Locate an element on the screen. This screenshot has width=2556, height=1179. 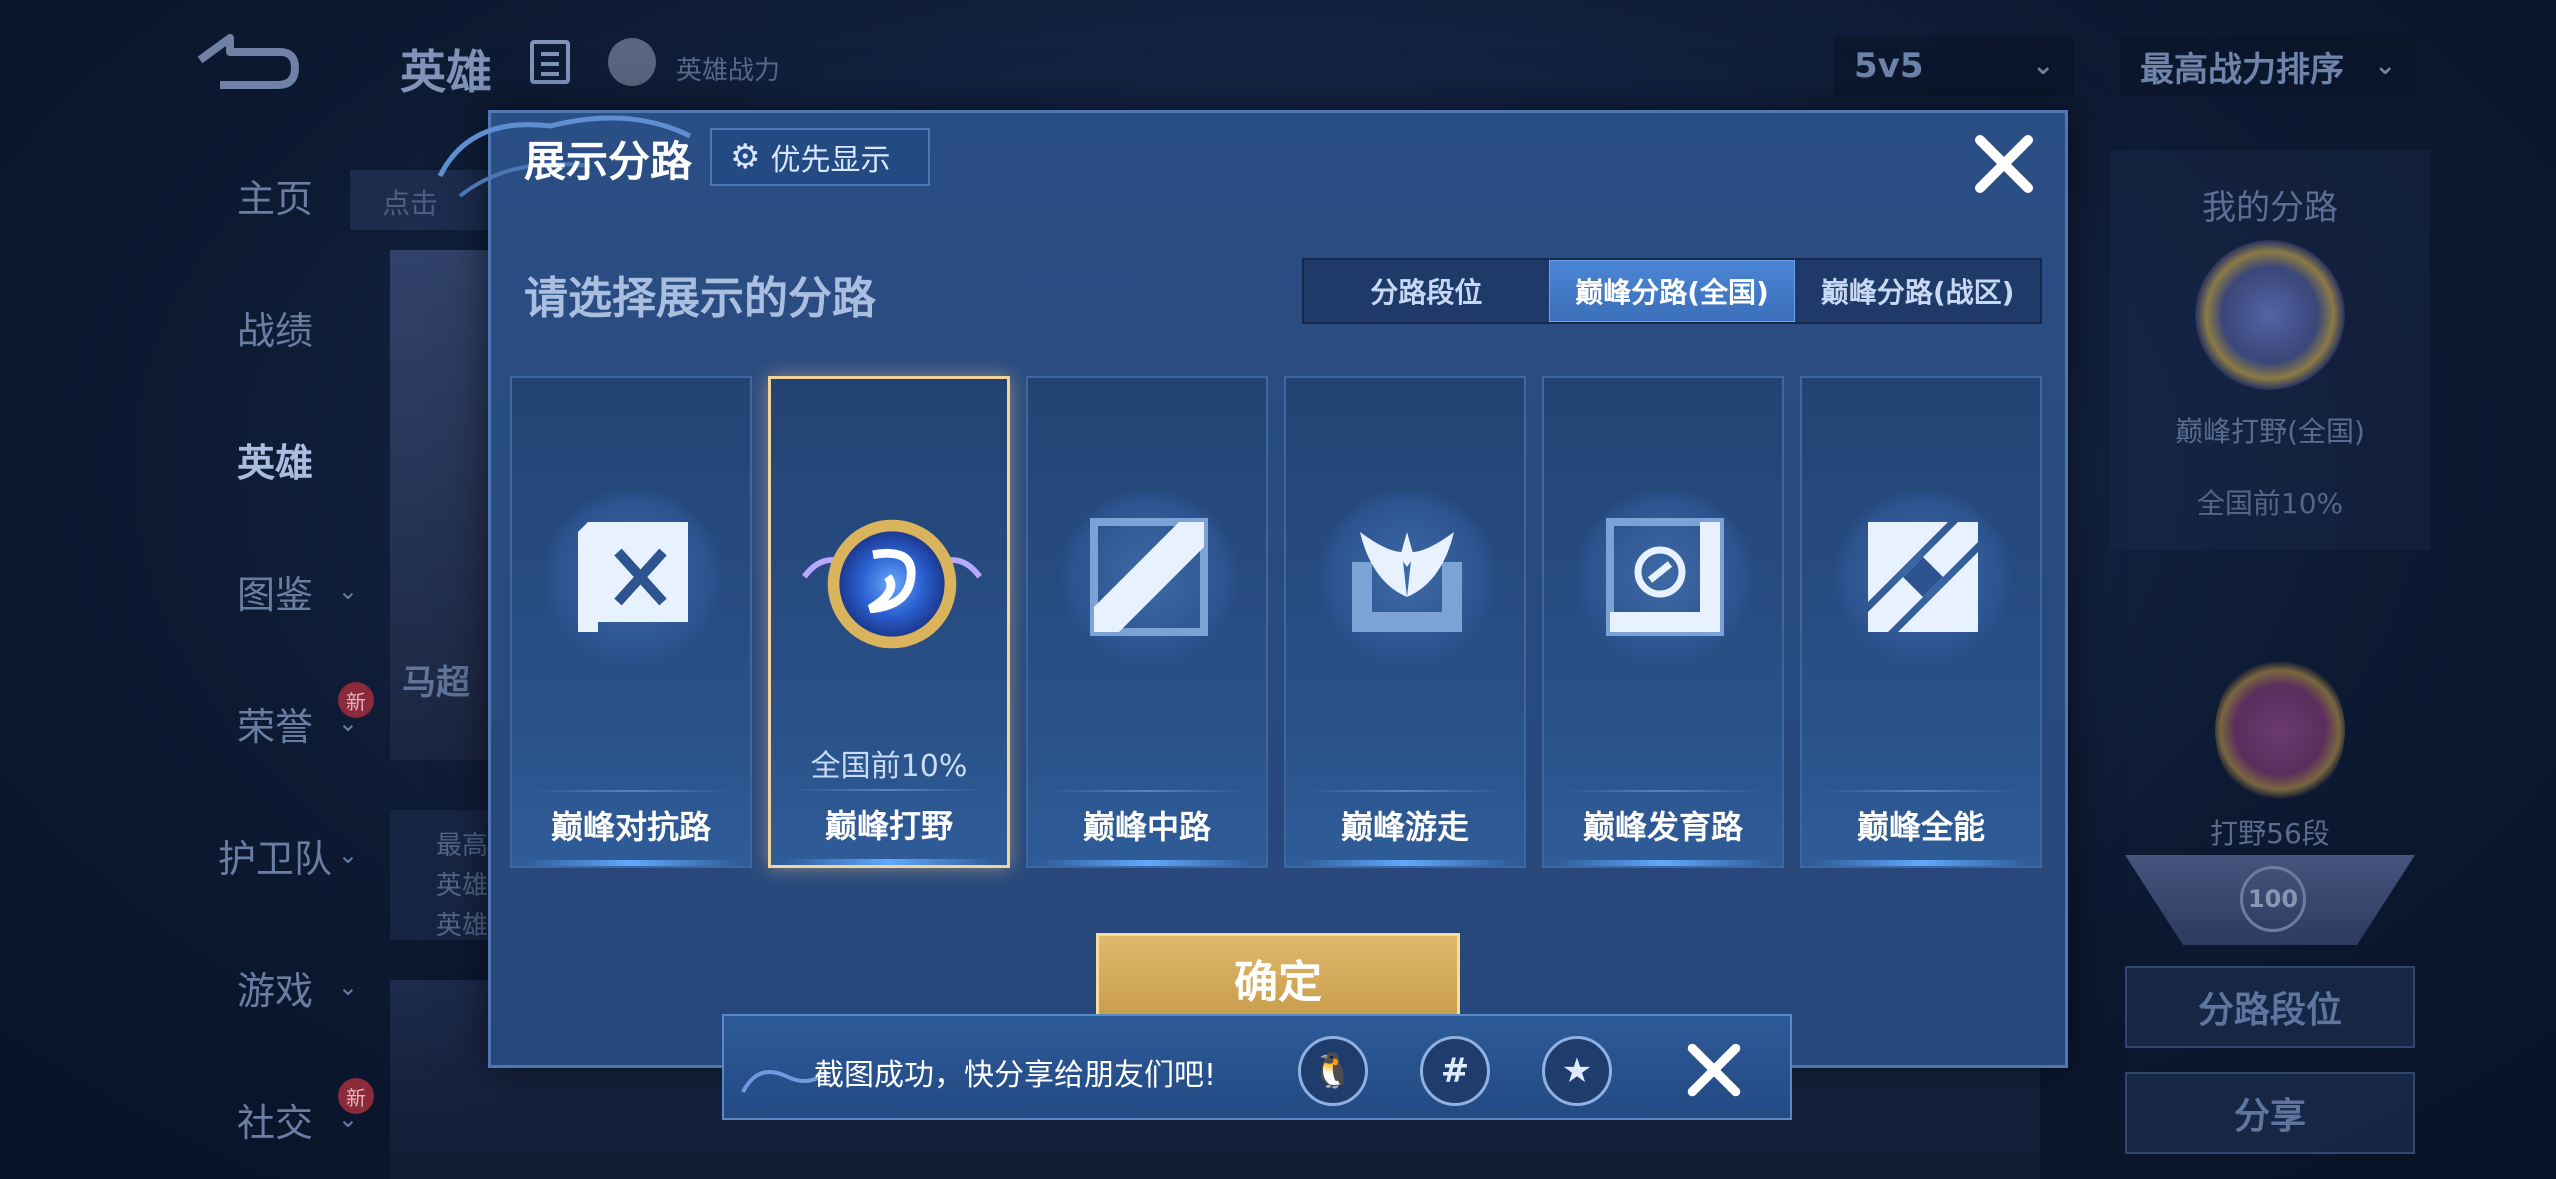
nav-item-game: 游戏 ⌄ is located at coordinates (275, 987).